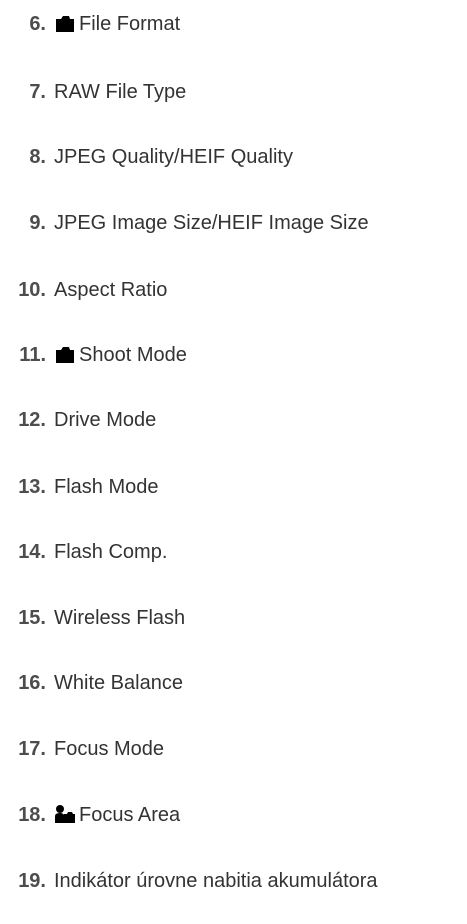 The image size is (467, 924). I want to click on item-label: Flash Mode, so click(106, 487).